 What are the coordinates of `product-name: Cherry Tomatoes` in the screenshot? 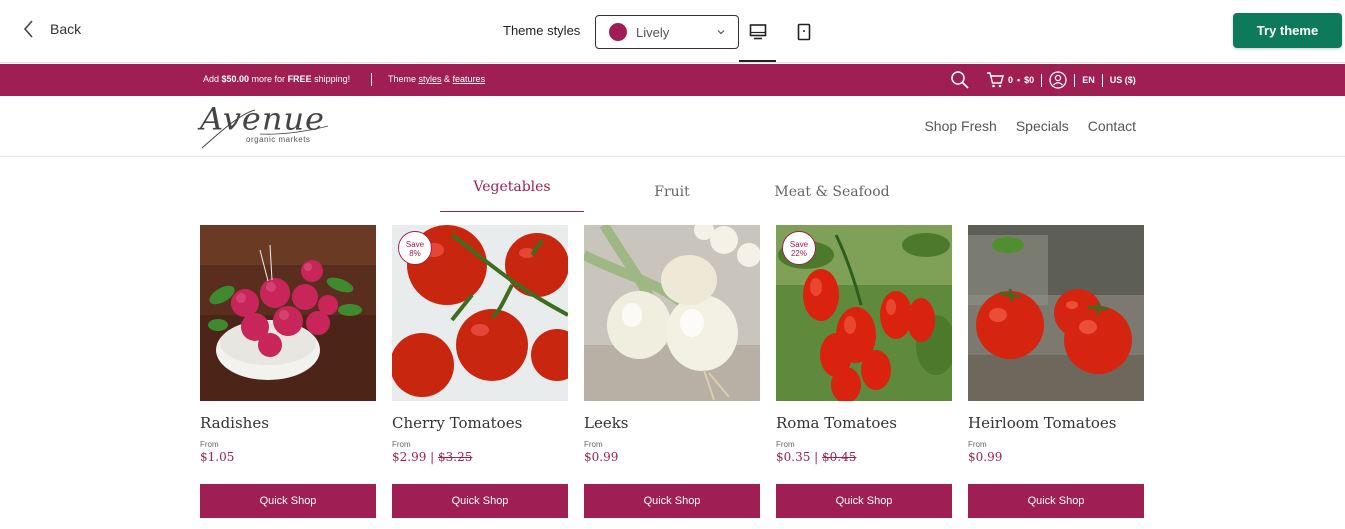 It's located at (480, 423).